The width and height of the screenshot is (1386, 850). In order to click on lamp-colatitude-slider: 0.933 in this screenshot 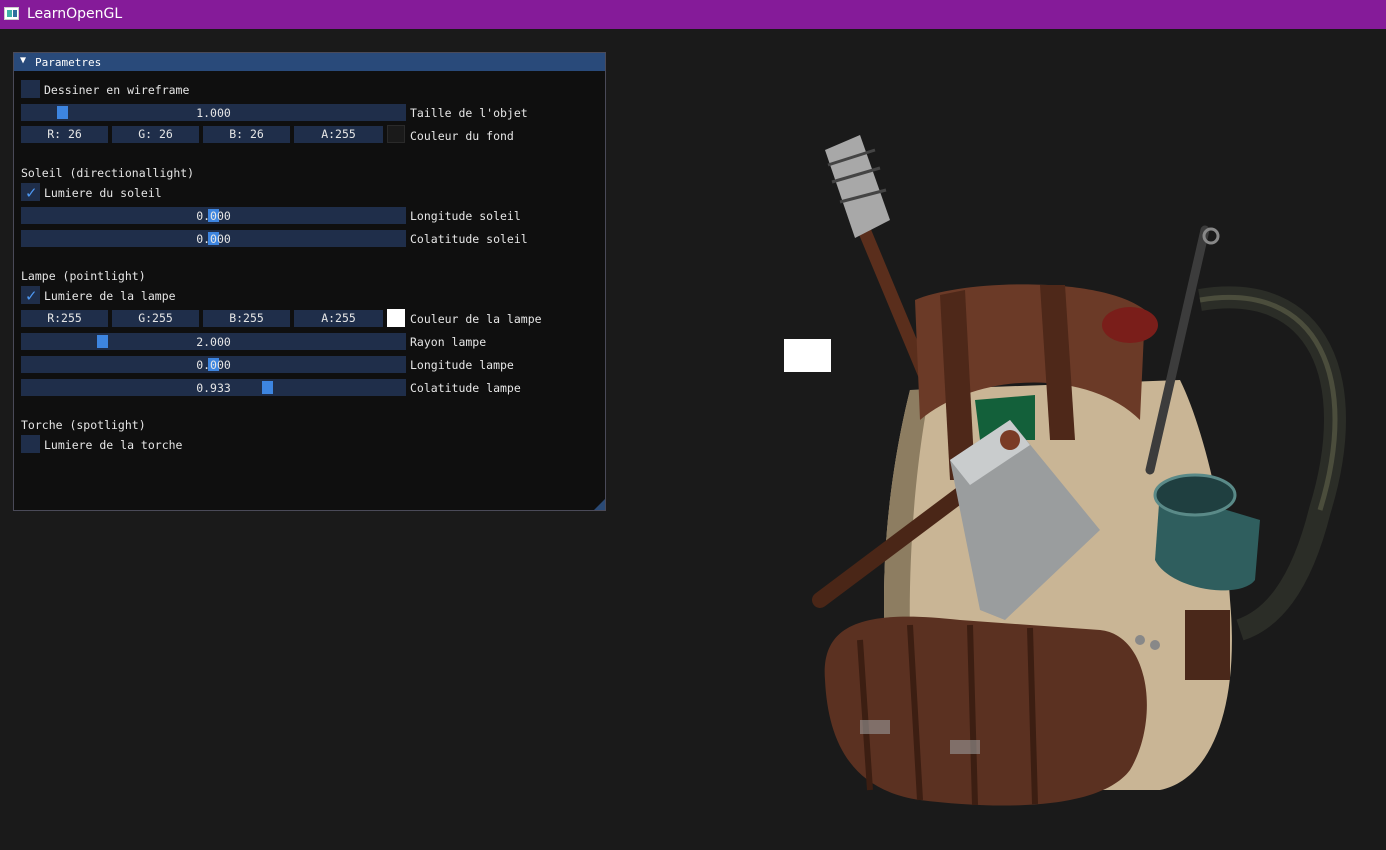, I will do `click(213, 387)`.